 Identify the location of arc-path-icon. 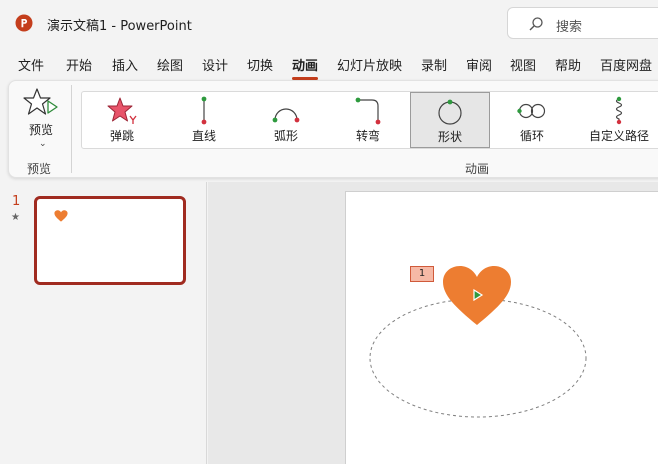
(286, 115).